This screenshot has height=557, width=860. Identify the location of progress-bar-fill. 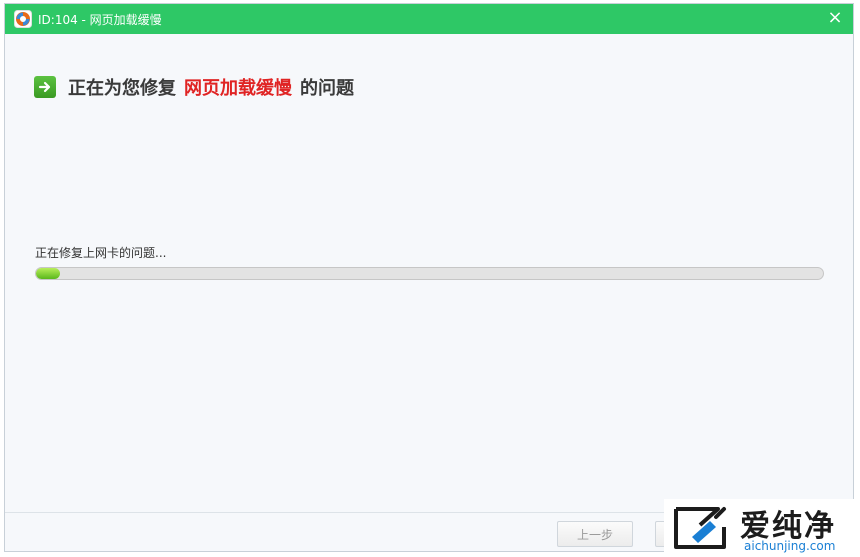
(48, 273).